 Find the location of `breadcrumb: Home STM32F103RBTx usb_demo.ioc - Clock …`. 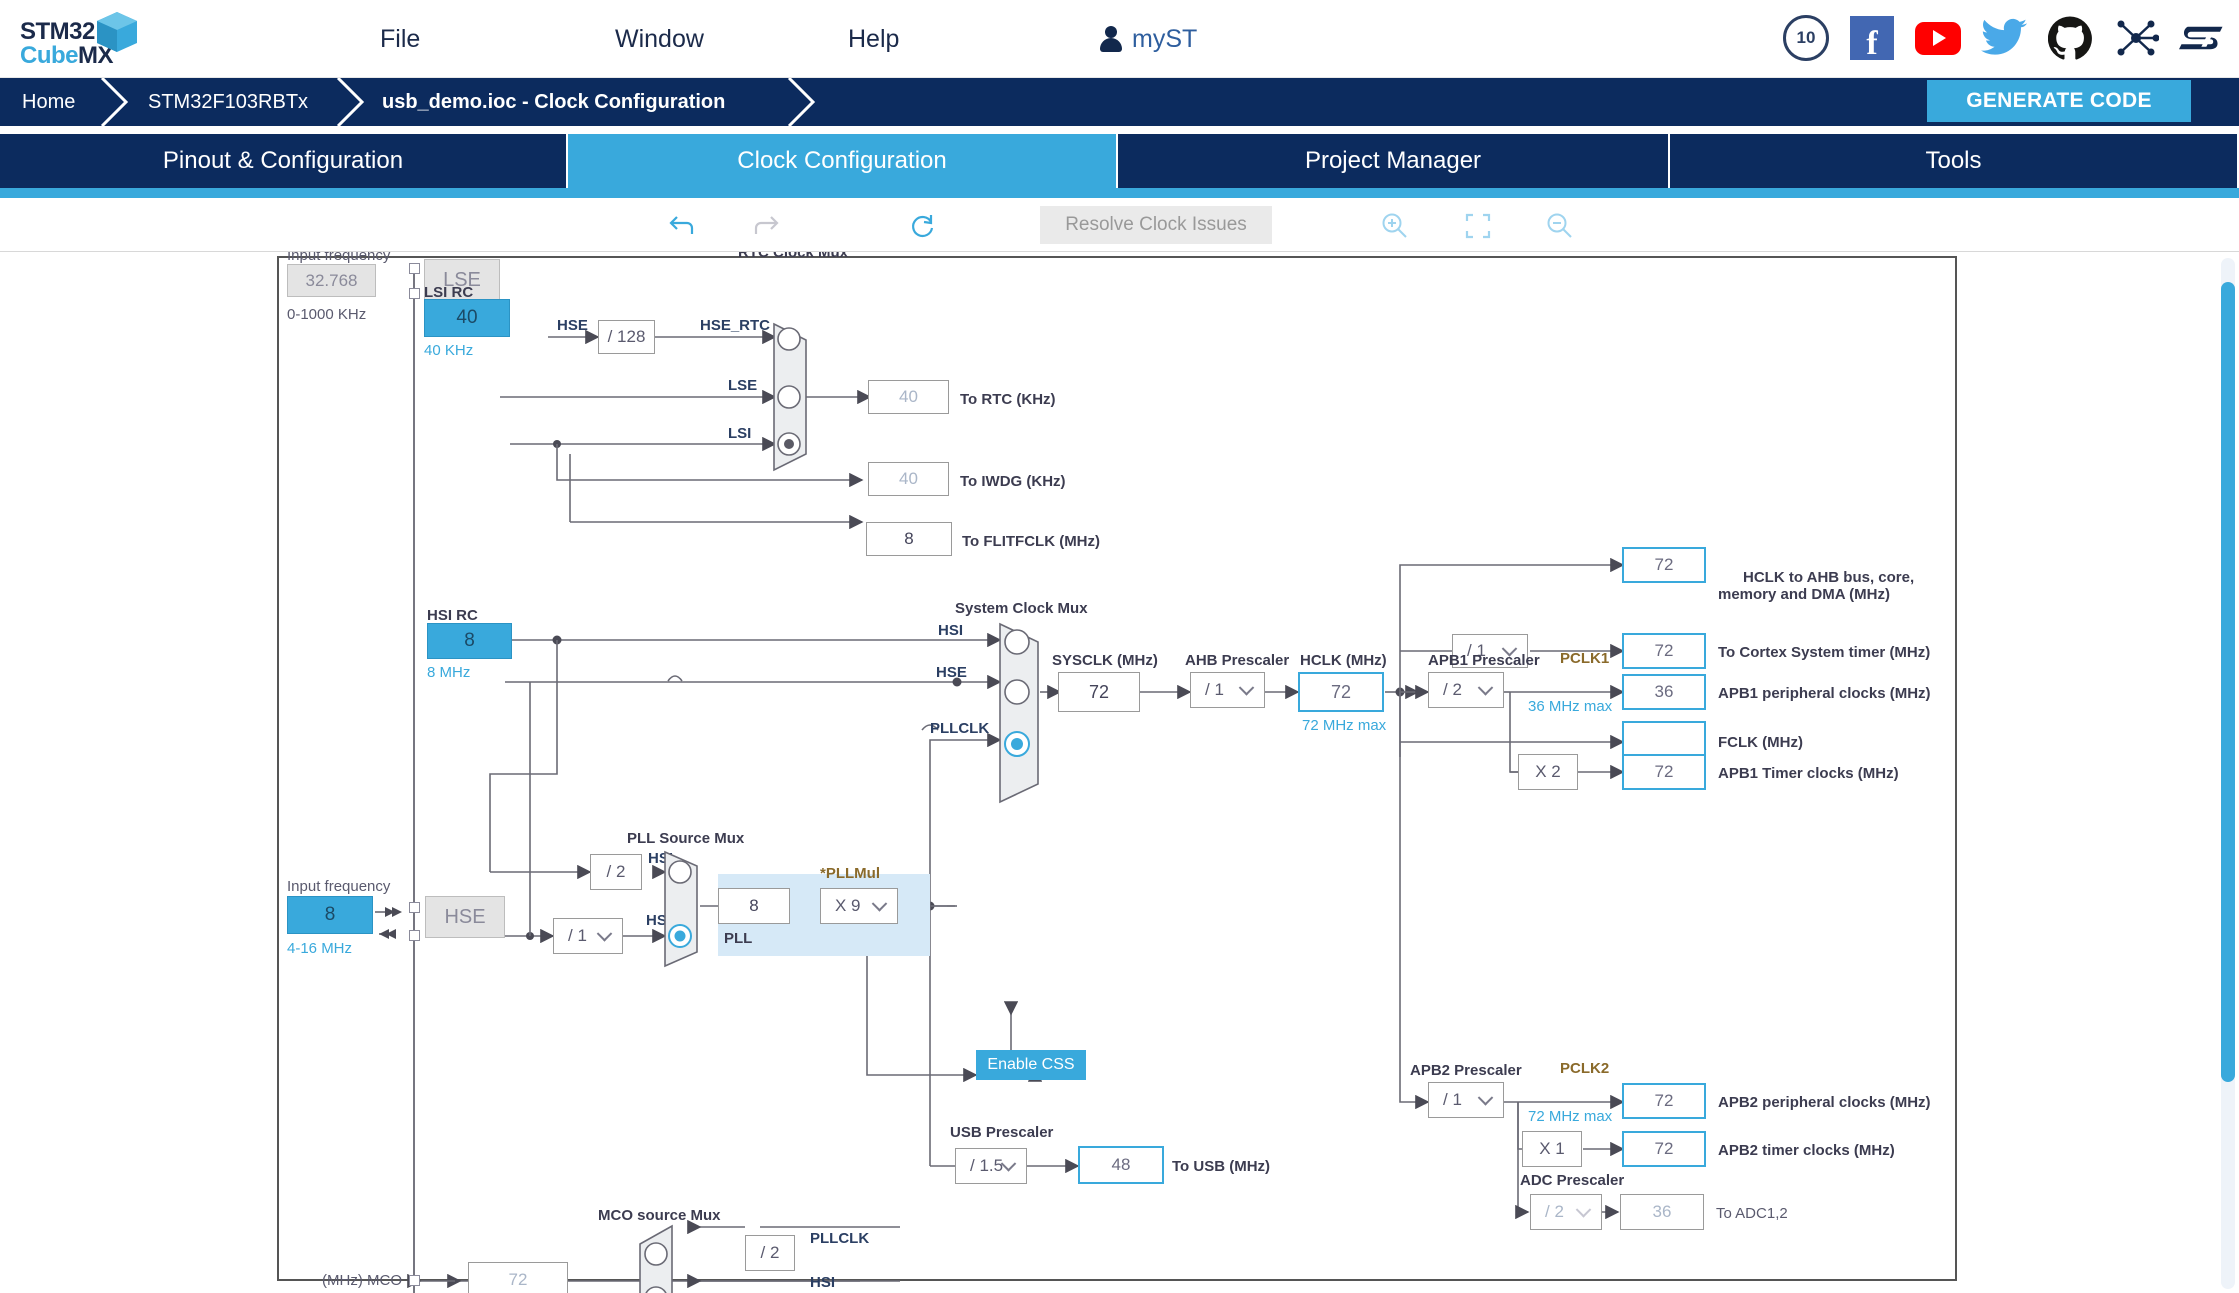

breadcrumb: Home STM32F103RBTx usb_demo.ioc - Clock … is located at coordinates (1119, 102).